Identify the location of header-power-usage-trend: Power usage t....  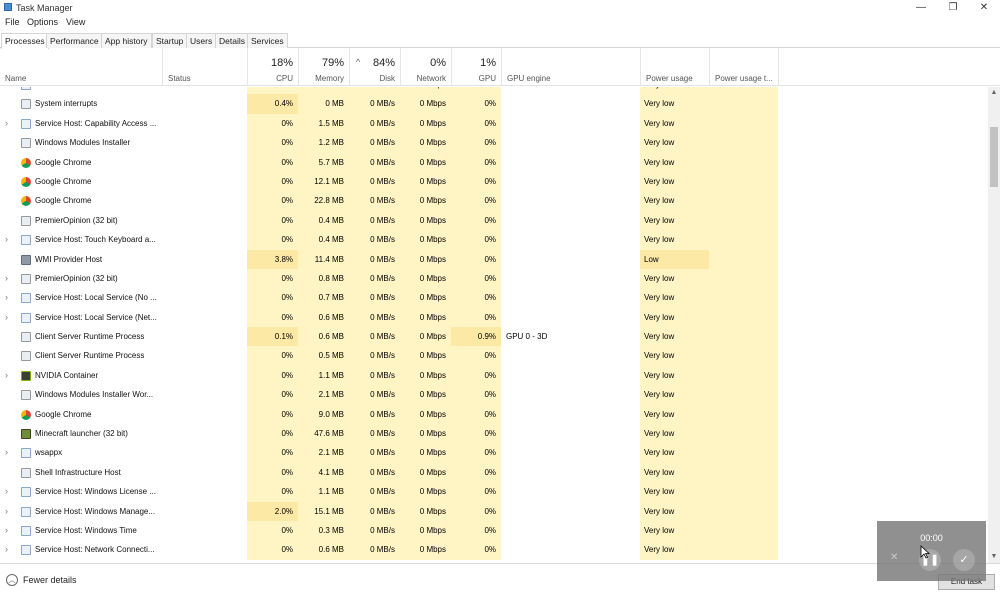
(743, 67).